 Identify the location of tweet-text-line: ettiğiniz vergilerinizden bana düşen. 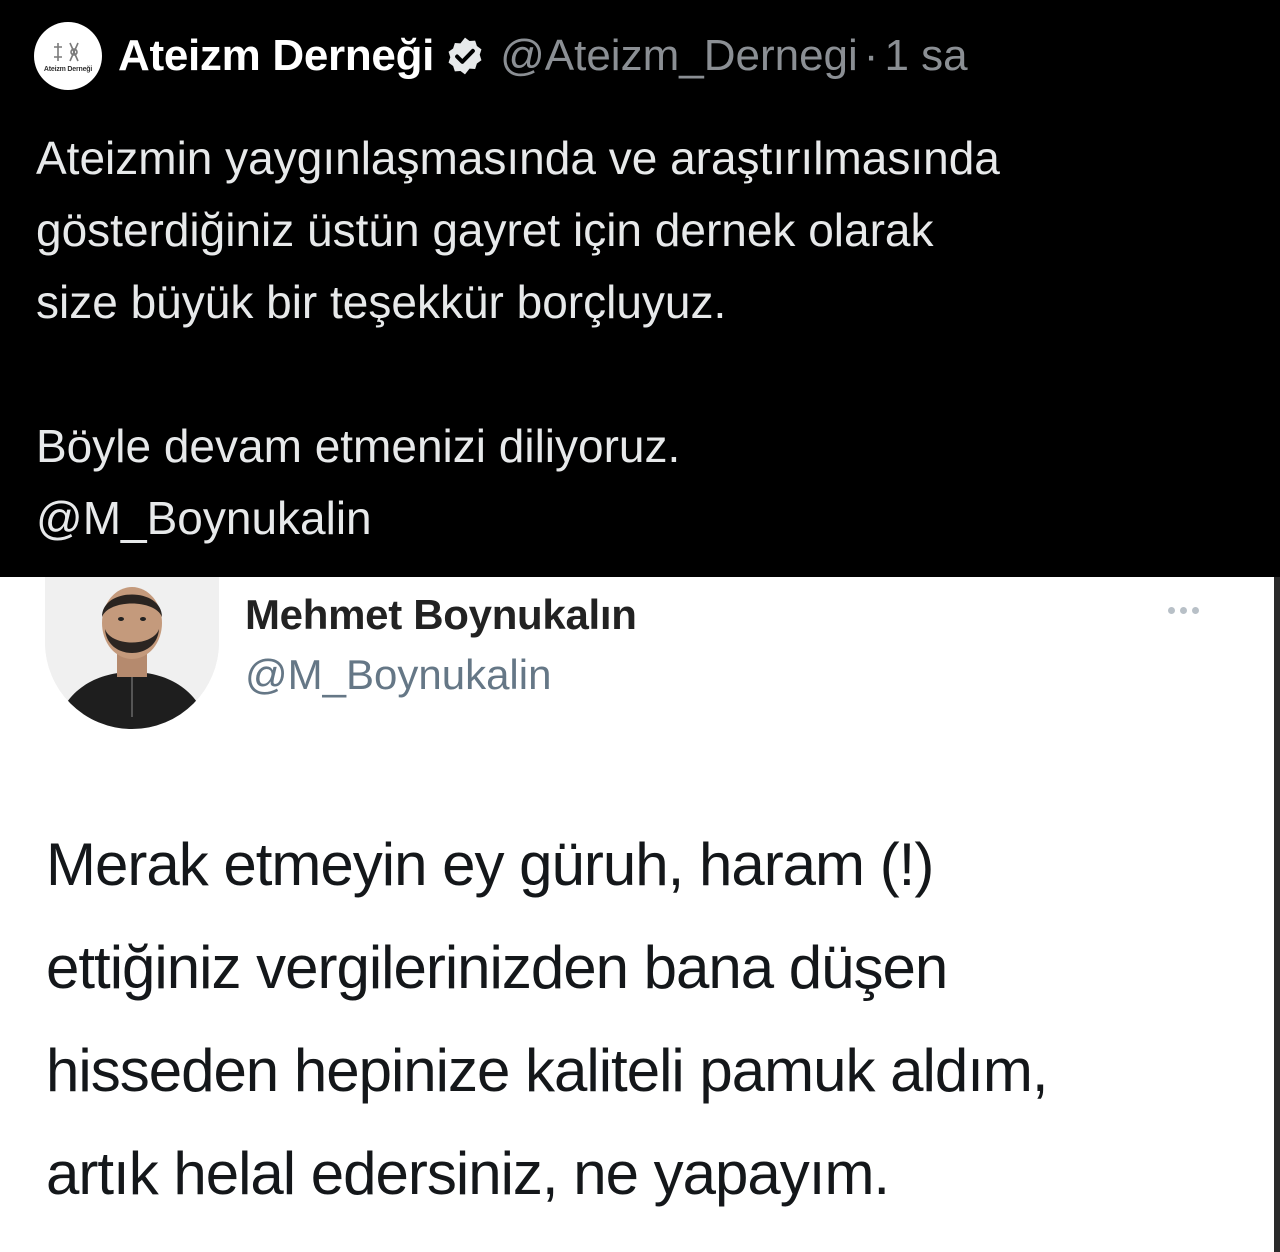
(497, 967).